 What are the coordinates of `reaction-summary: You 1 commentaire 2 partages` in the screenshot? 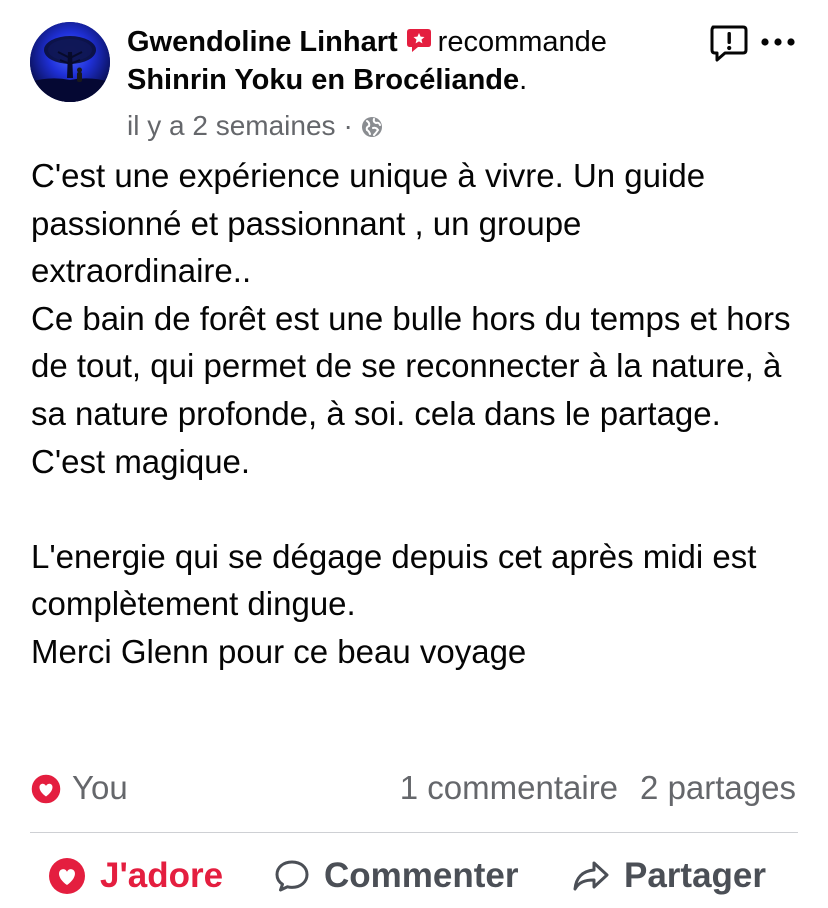 It's located at (415, 788).